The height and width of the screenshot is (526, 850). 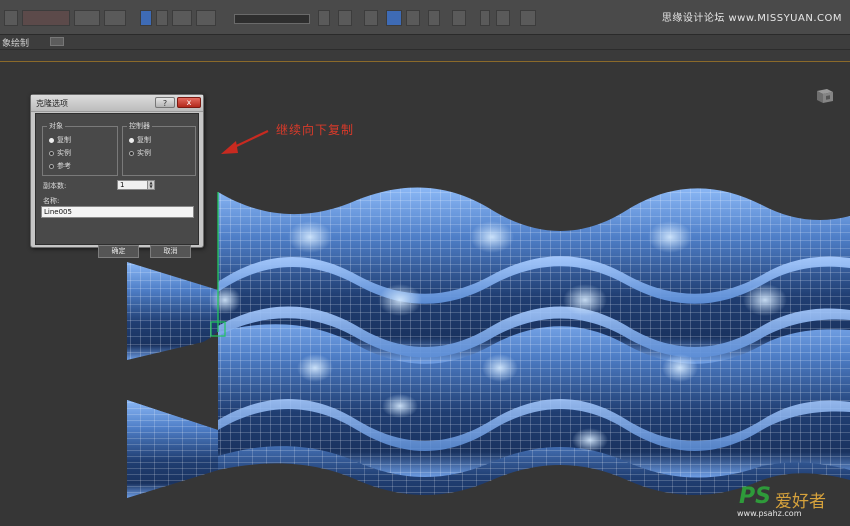 What do you see at coordinates (189, 102) in the screenshot?
I see `close-button: x` at bounding box center [189, 102].